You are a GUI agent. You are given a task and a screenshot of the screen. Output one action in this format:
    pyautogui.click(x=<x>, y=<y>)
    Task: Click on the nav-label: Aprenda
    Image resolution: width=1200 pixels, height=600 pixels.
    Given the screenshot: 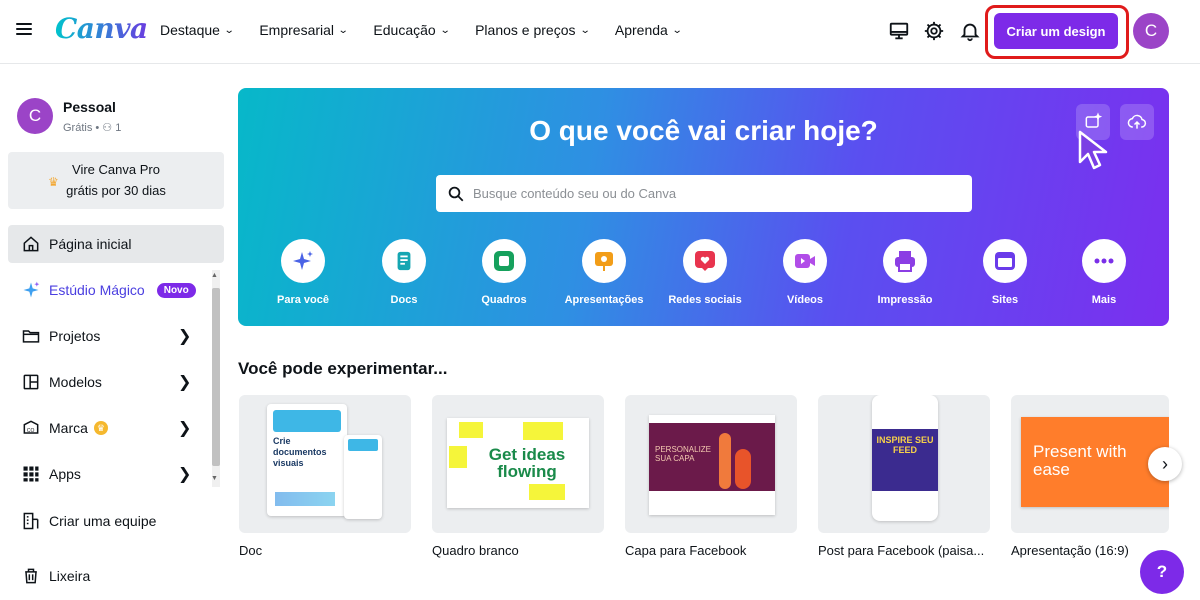 What is the action you would take?
    pyautogui.click(x=641, y=30)
    